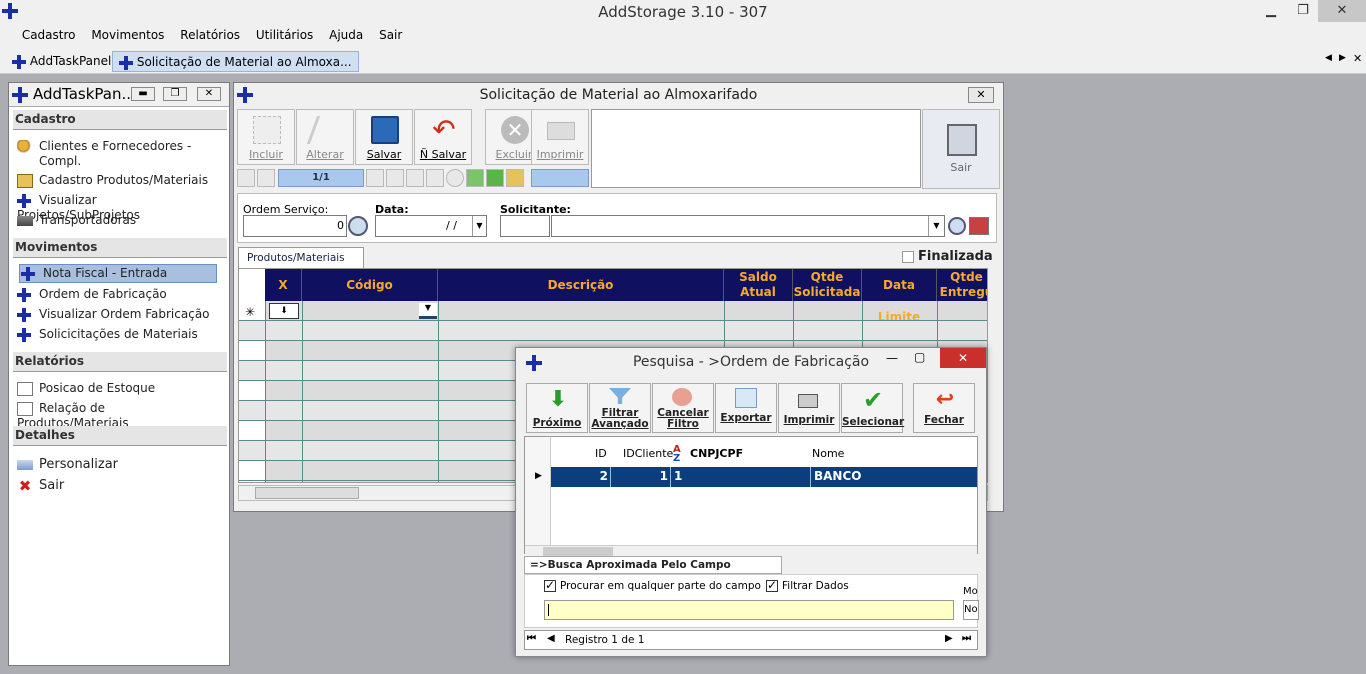  What do you see at coordinates (979, 226) in the screenshot?
I see `eraser-icon` at bounding box center [979, 226].